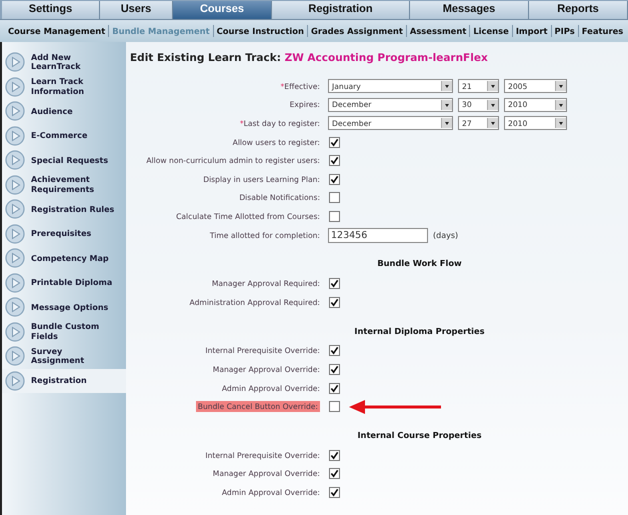 Image resolution: width=628 pixels, height=515 pixels. What do you see at coordinates (64, 356) in the screenshot?
I see `sidebar-item: Survey Assignment` at bounding box center [64, 356].